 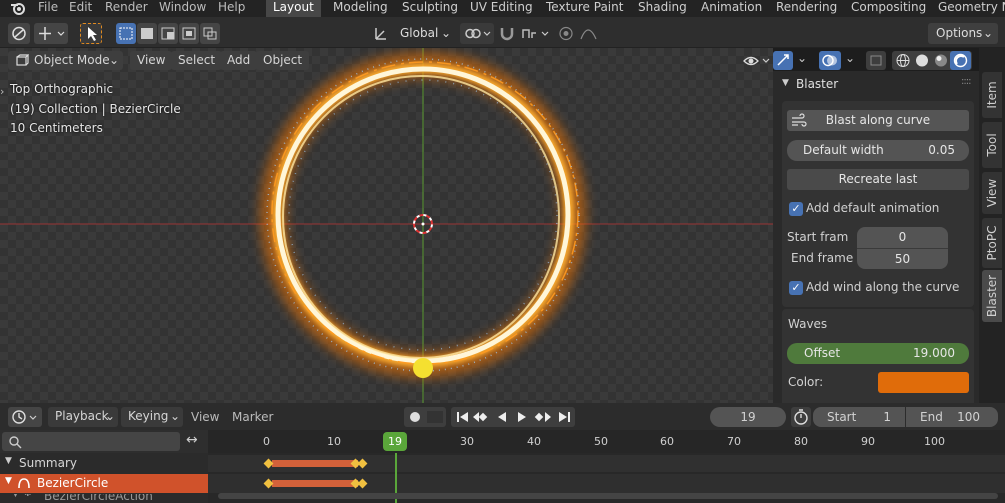 I want to click on play-icon, so click(x=522, y=417).